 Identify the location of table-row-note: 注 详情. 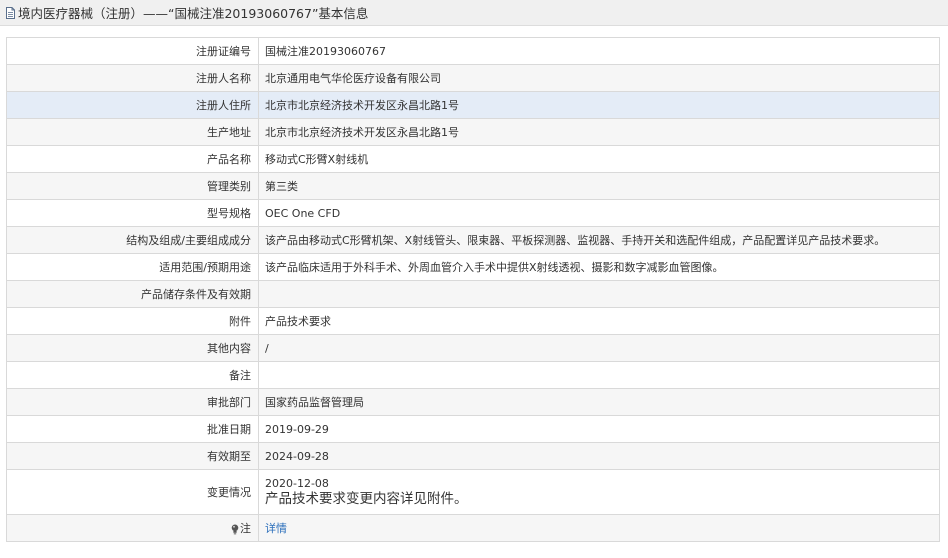
(473, 528).